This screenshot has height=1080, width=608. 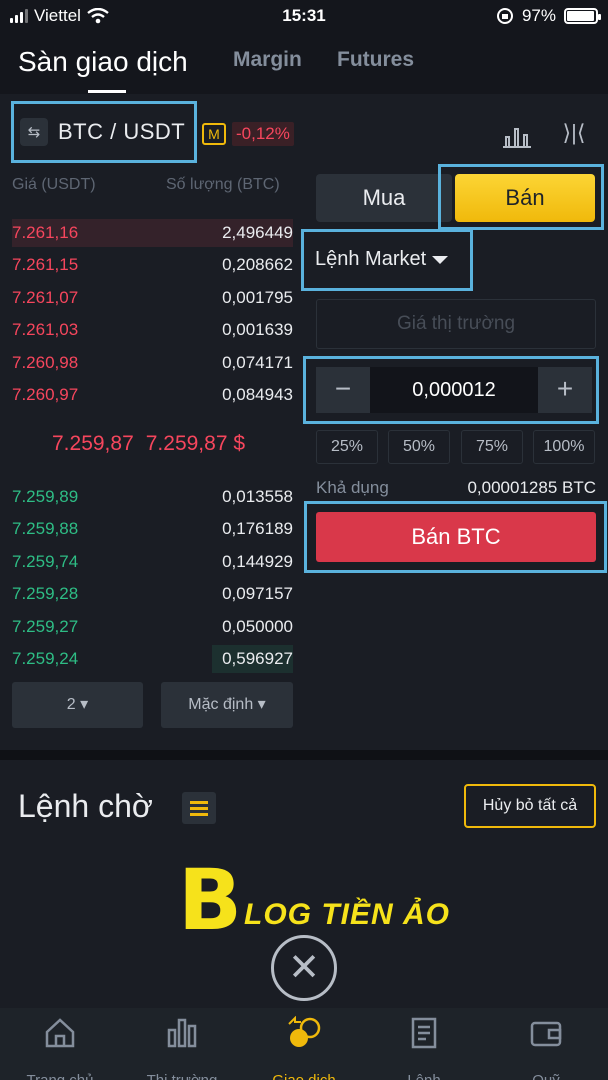 What do you see at coordinates (565, 390) in the screenshot?
I see `increase-button: +` at bounding box center [565, 390].